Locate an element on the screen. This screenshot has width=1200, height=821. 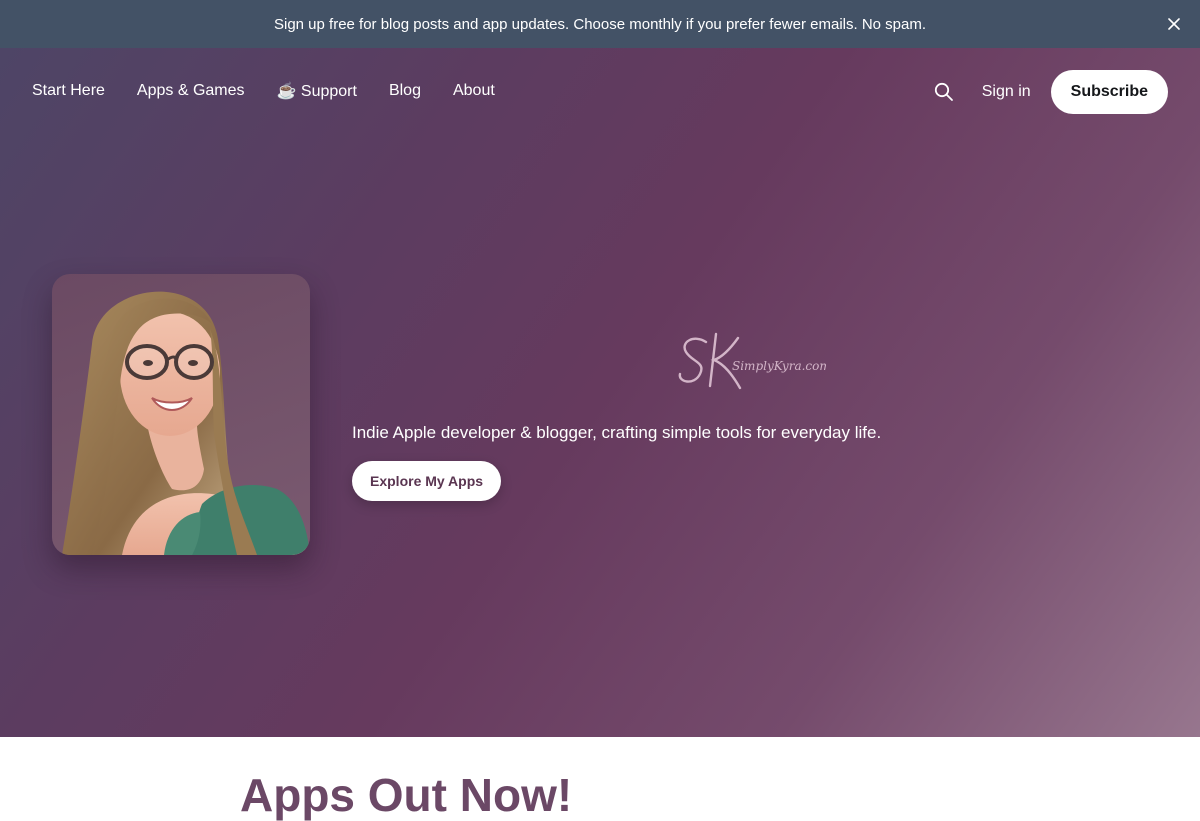
nav-support: ☕ Support is located at coordinates (317, 91).